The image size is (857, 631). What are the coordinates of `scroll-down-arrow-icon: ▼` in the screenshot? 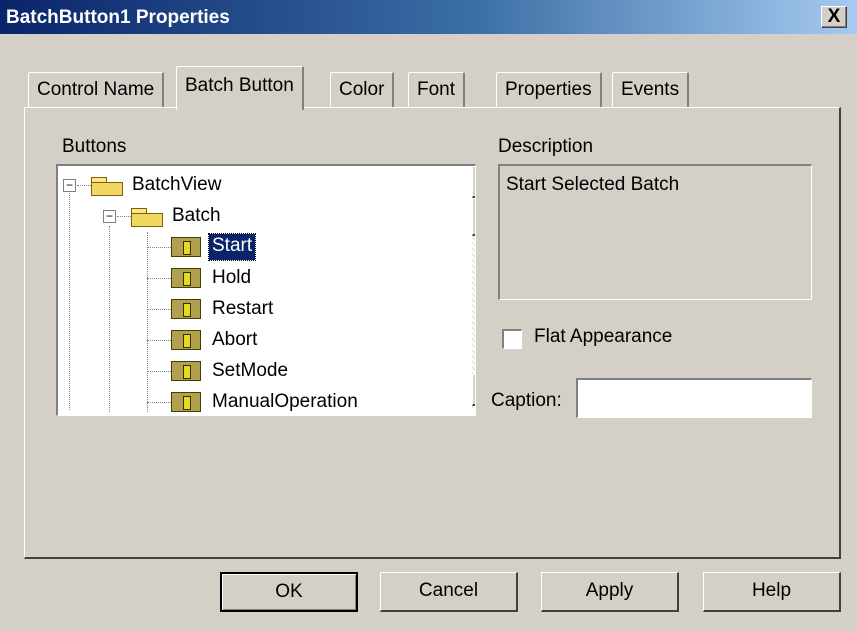 It's located at (473, 390).